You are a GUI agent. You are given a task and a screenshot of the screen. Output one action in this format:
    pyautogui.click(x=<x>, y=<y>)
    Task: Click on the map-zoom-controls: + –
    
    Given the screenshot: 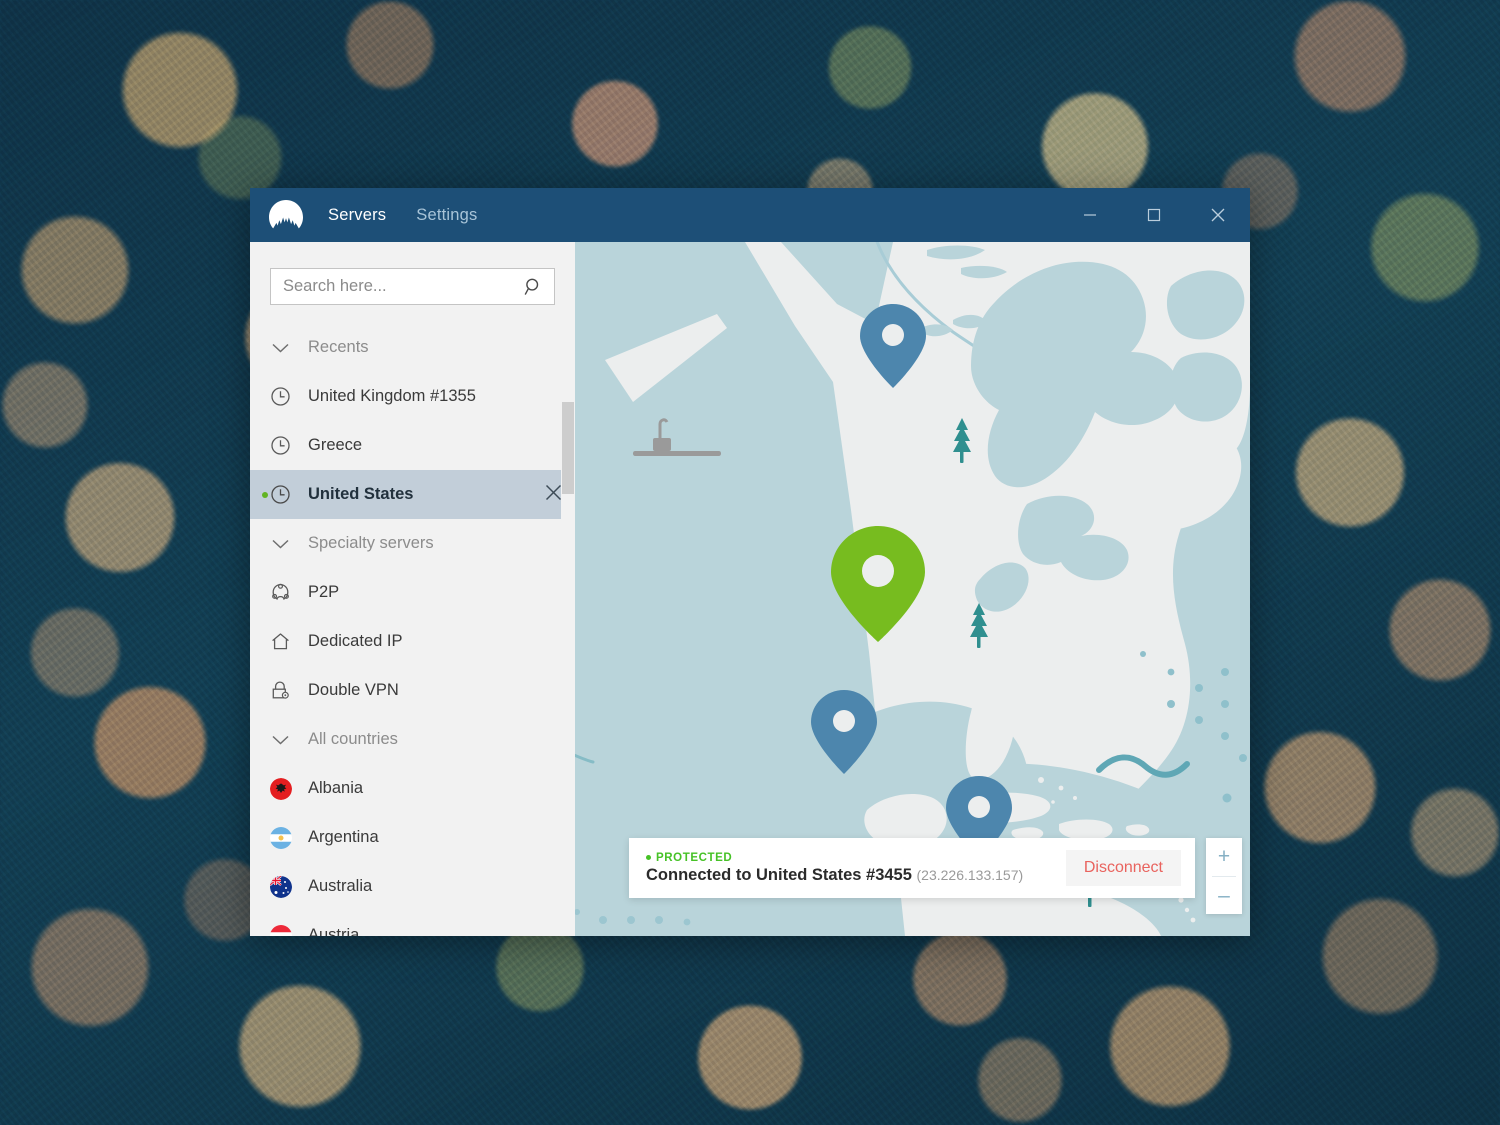 What is the action you would take?
    pyautogui.click(x=1224, y=876)
    